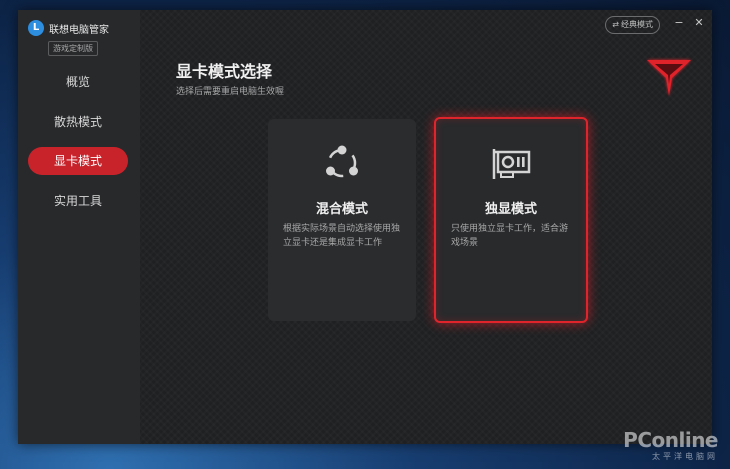  What do you see at coordinates (341, 209) in the screenshot?
I see `card-title: 混合模式` at bounding box center [341, 209].